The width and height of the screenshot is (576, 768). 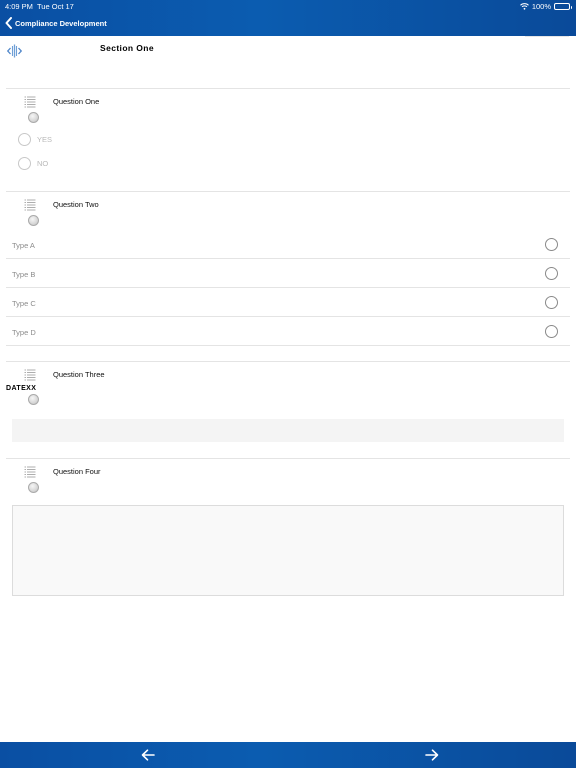 I want to click on type-b-label: Type B, so click(x=24, y=274).